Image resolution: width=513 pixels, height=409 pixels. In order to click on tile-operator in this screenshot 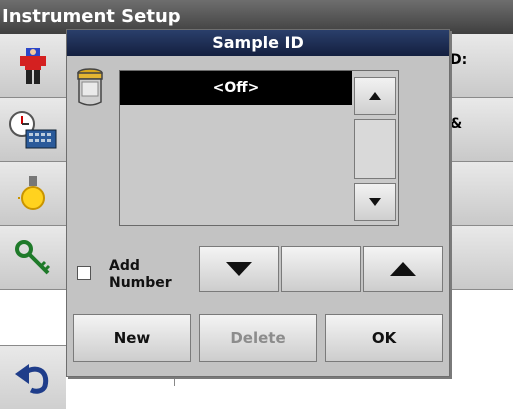, I will do `click(33, 66)`.